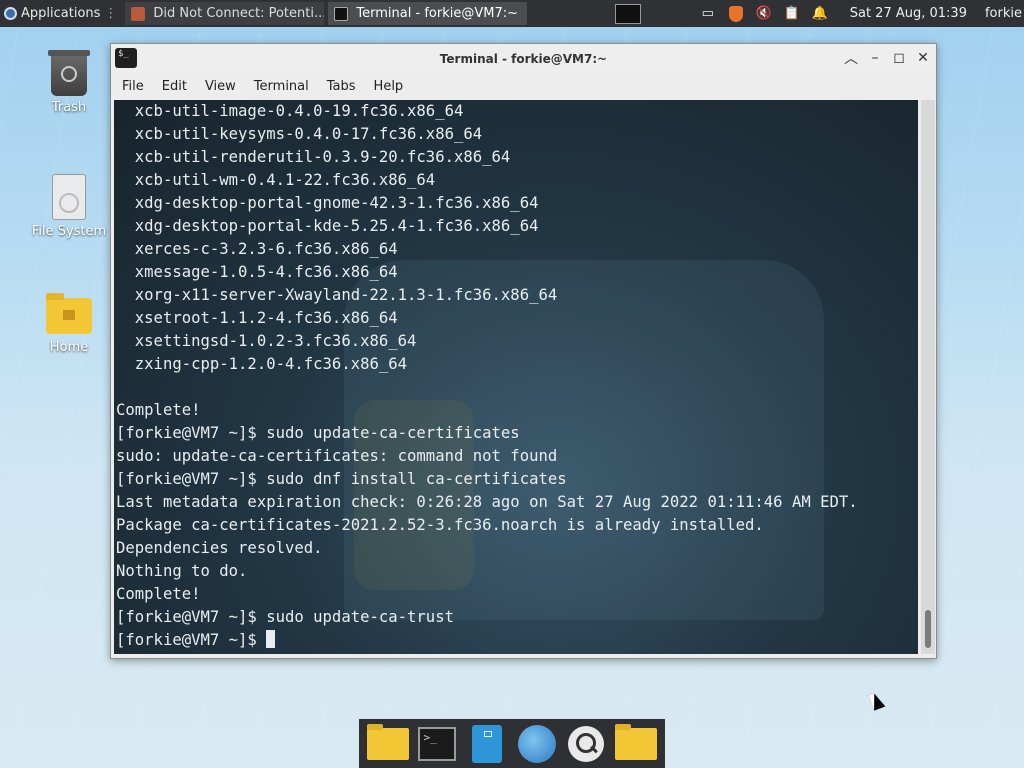 The image size is (1024, 768). I want to click on terminal-icon: >_, so click(437, 743).